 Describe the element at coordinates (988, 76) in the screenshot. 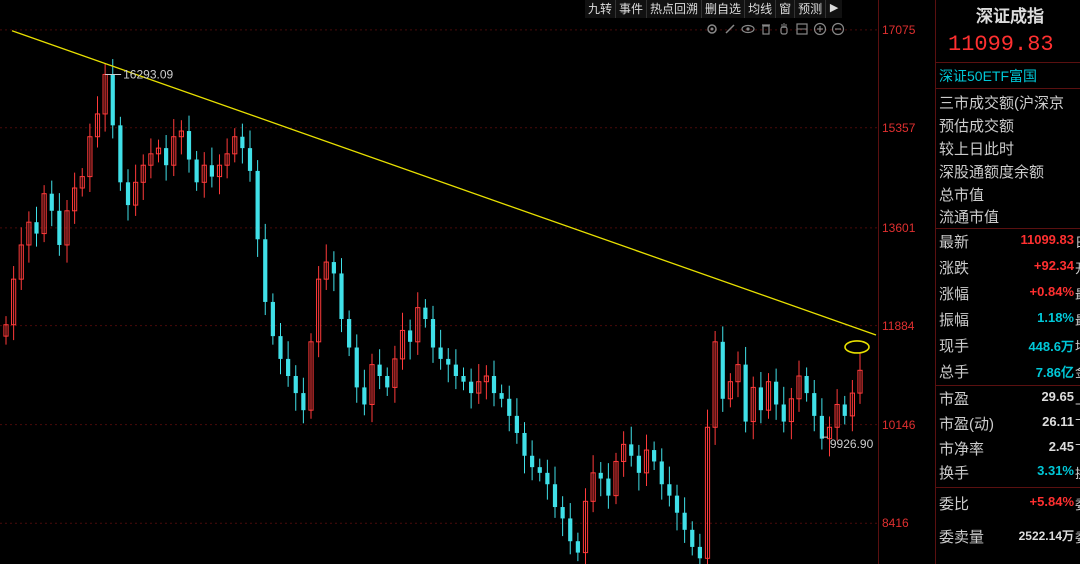

I see `related-etf-link: 深证50ETF富国` at that location.